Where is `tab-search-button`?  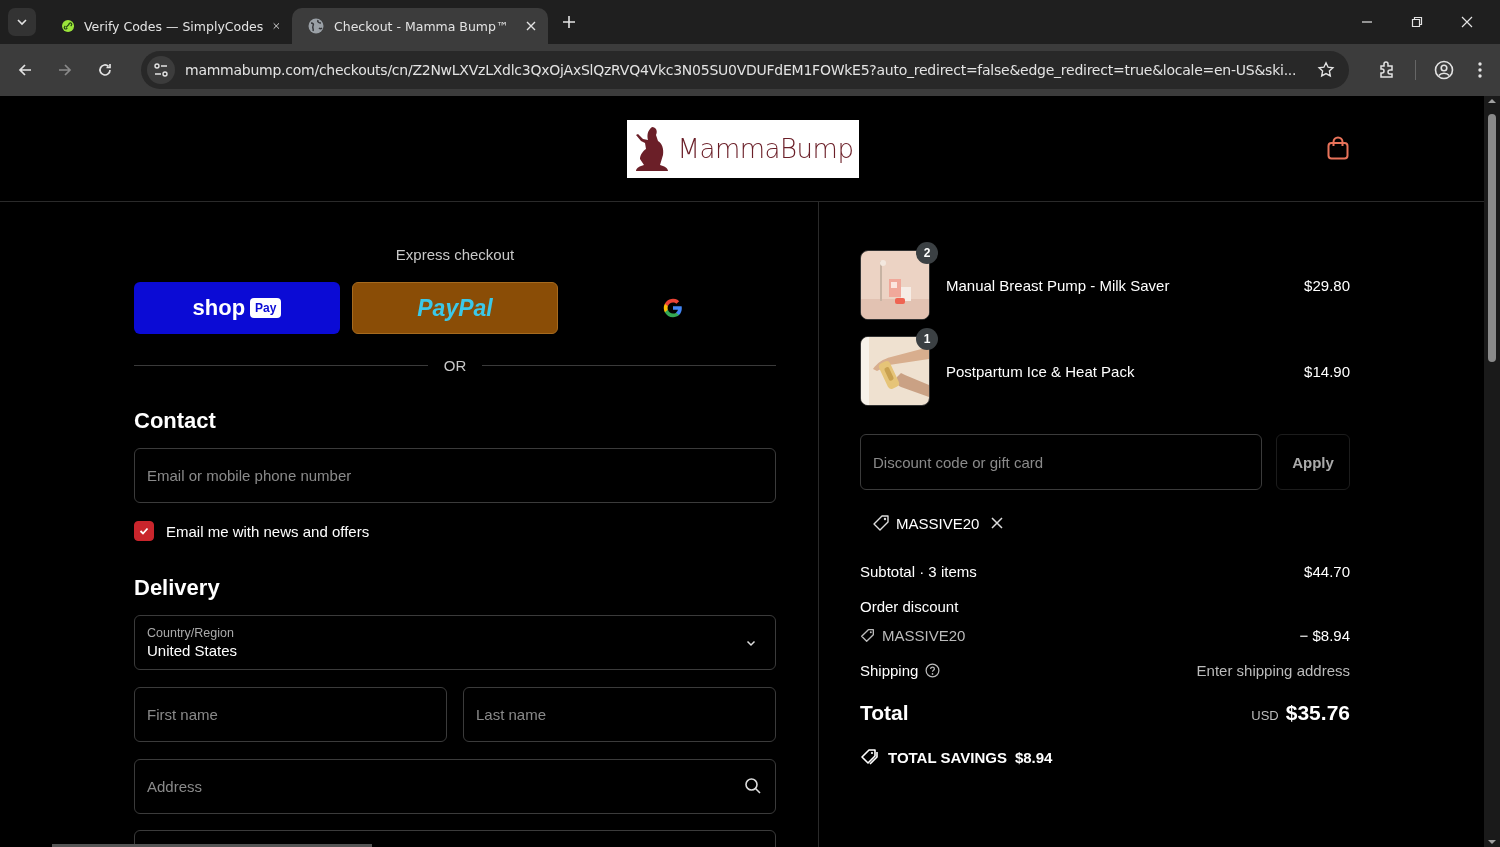
tab-search-button is located at coordinates (22, 22).